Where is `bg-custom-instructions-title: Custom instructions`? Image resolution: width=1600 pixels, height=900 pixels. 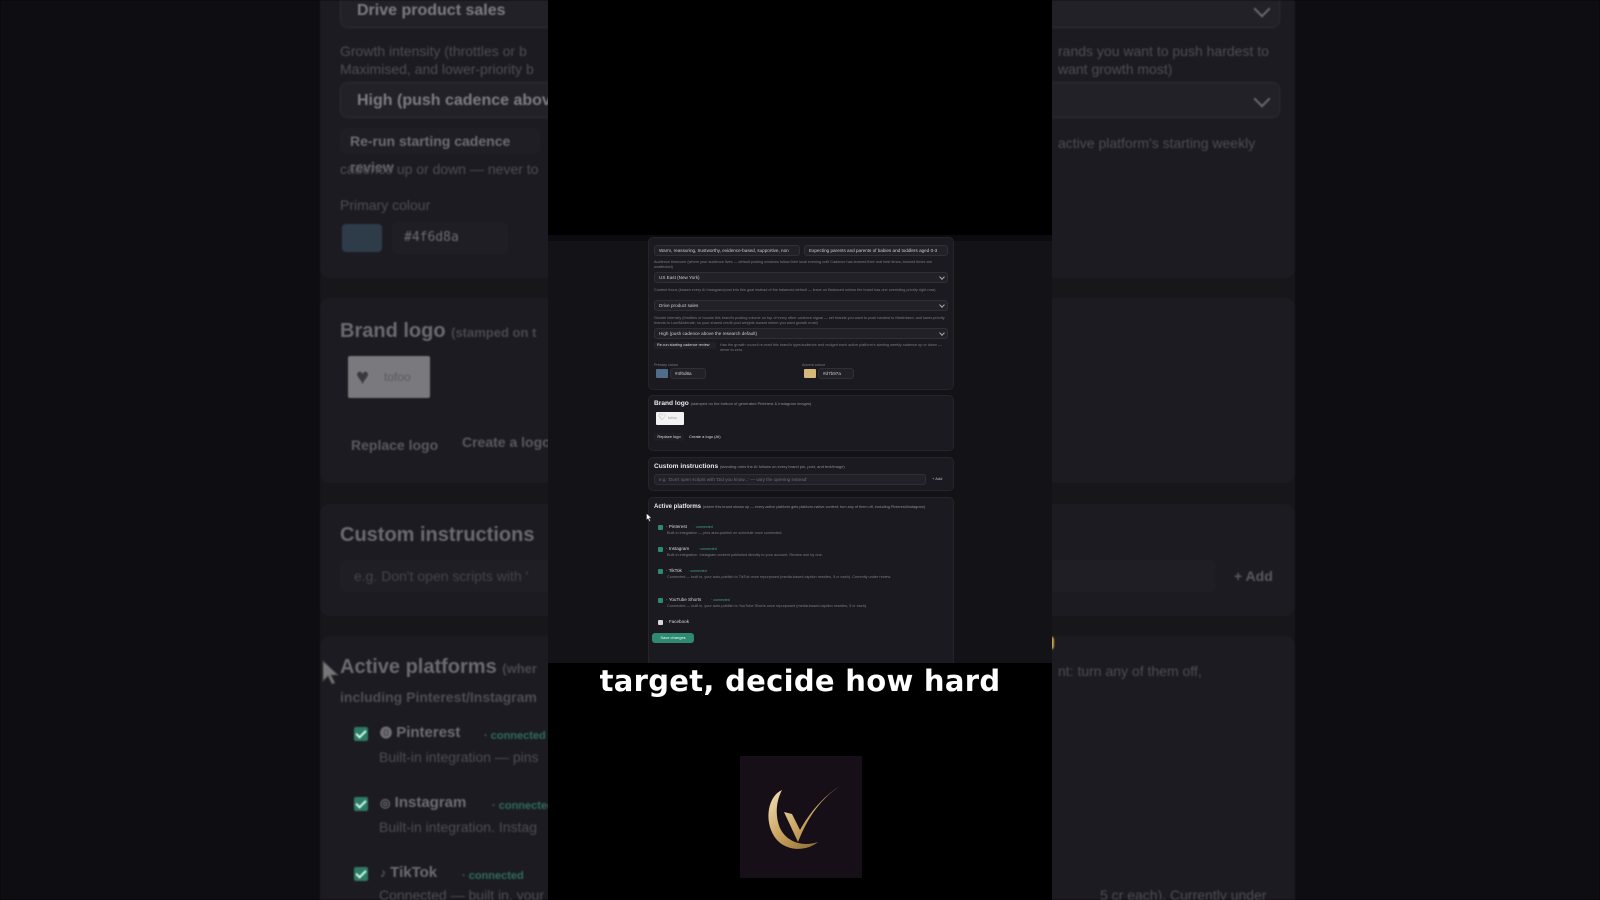
bg-custom-instructions-title: Custom instructions is located at coordinates (437, 535).